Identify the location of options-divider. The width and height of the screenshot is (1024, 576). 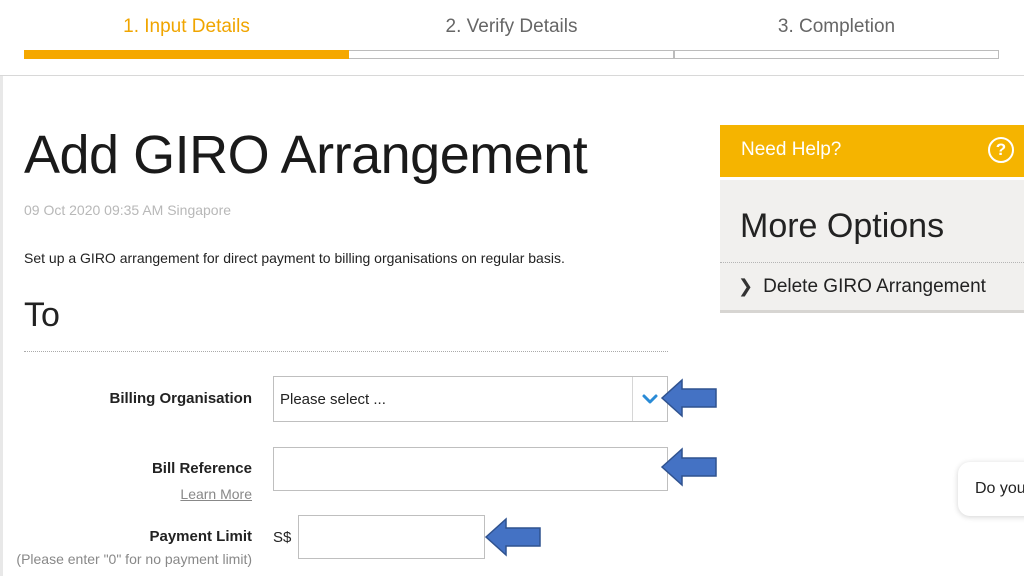
(872, 262).